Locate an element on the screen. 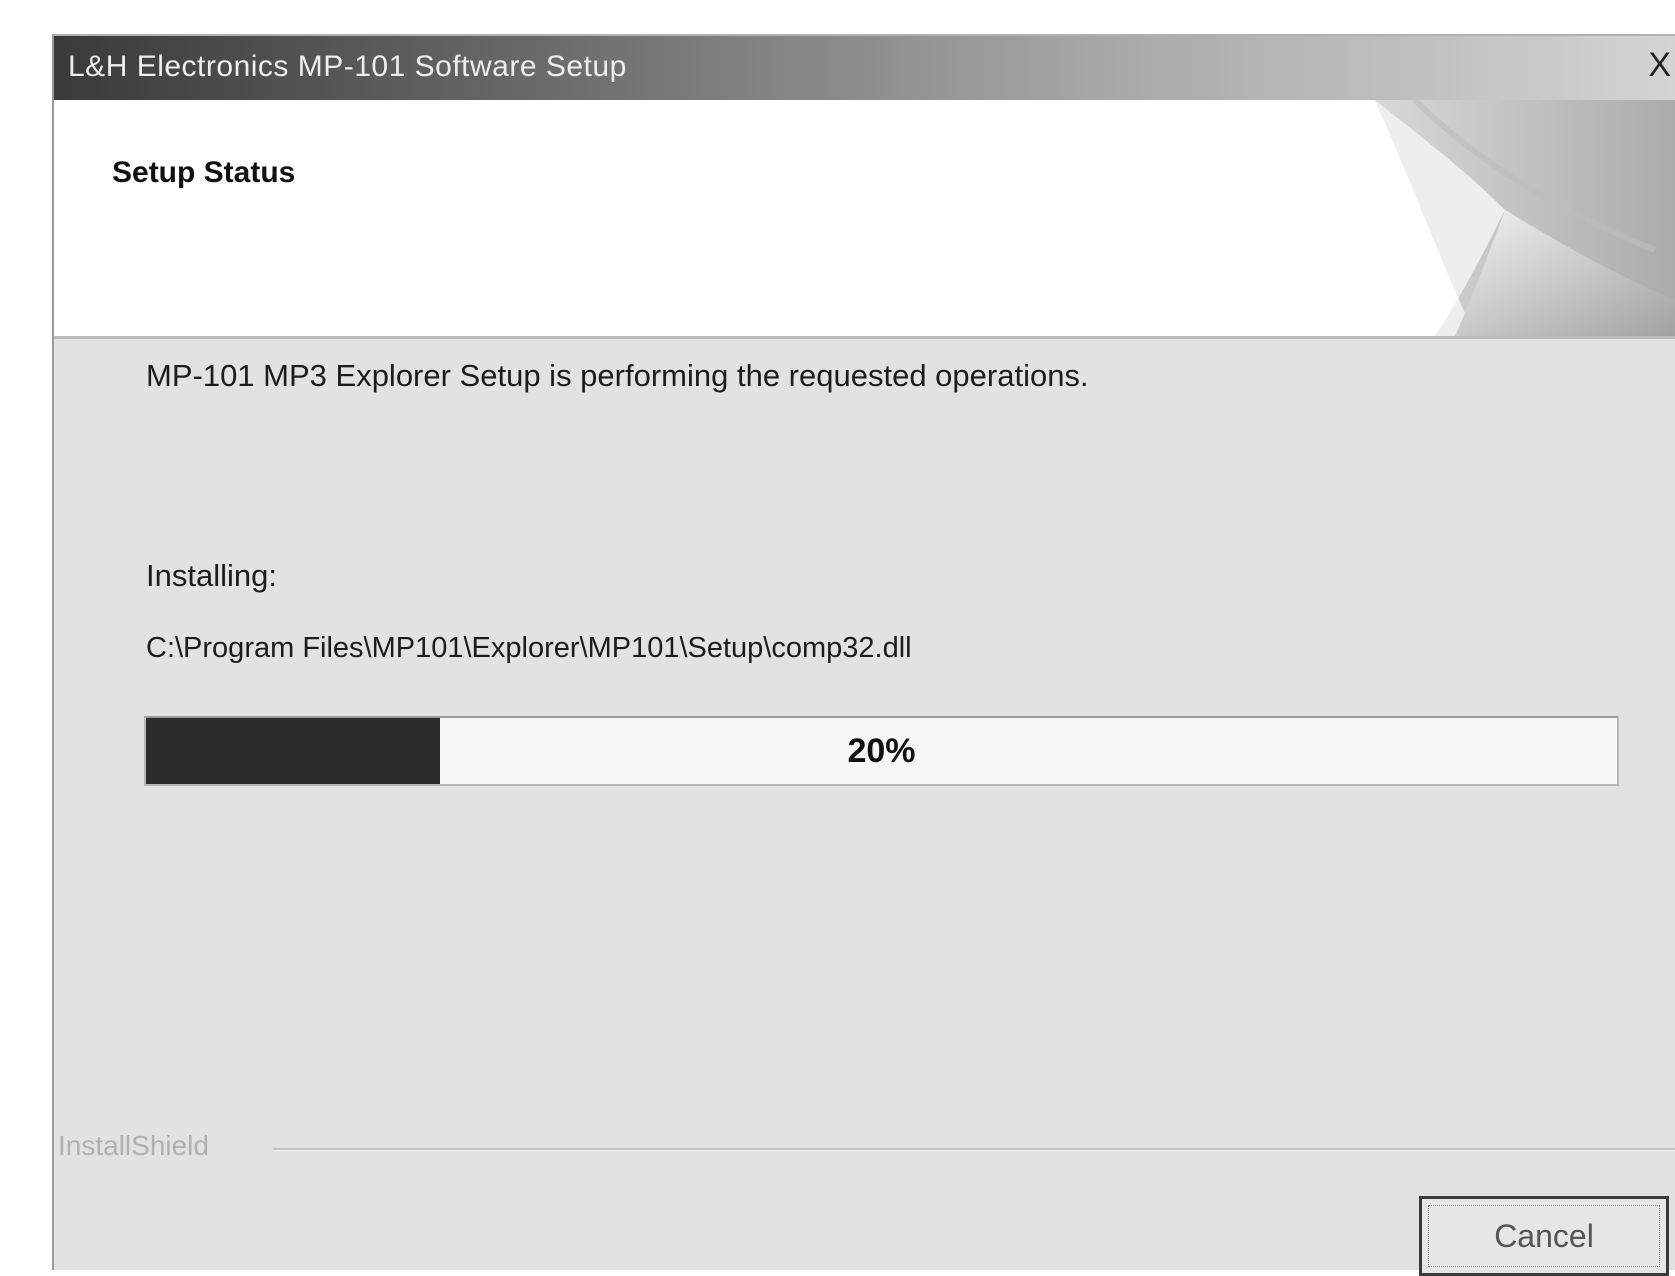 The height and width of the screenshot is (1276, 1675). installshield-divider: InstallShield is located at coordinates (866, 1150).